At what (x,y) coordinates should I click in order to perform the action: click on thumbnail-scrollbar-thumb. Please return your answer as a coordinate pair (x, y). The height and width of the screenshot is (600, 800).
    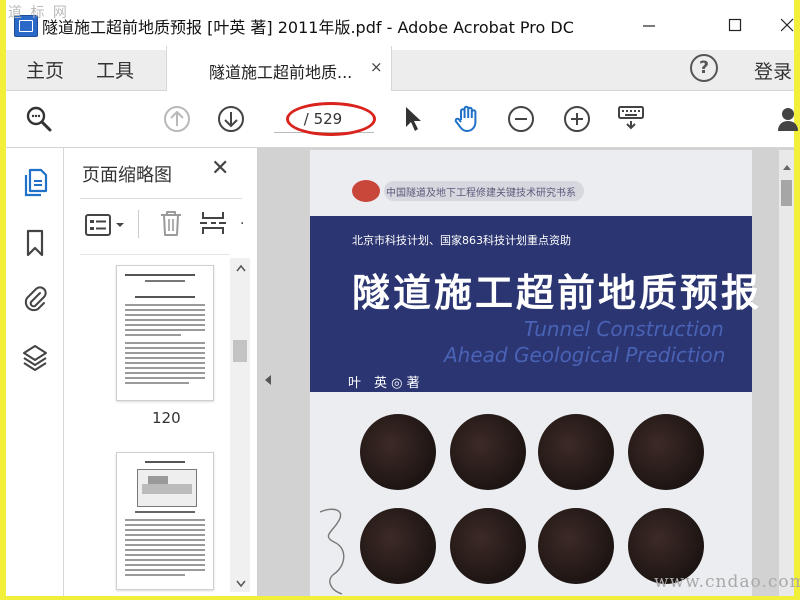
    Looking at the image, I should click on (240, 351).